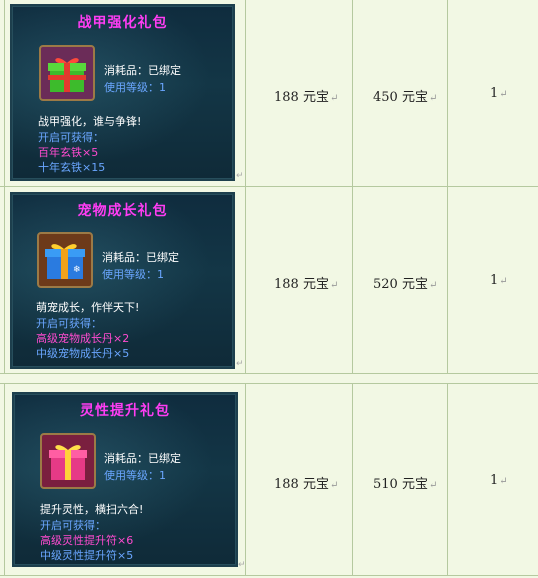  What do you see at coordinates (83, 338) in the screenshot?
I see `item-reward-1: 高级宠物成长丹×2` at bounding box center [83, 338].